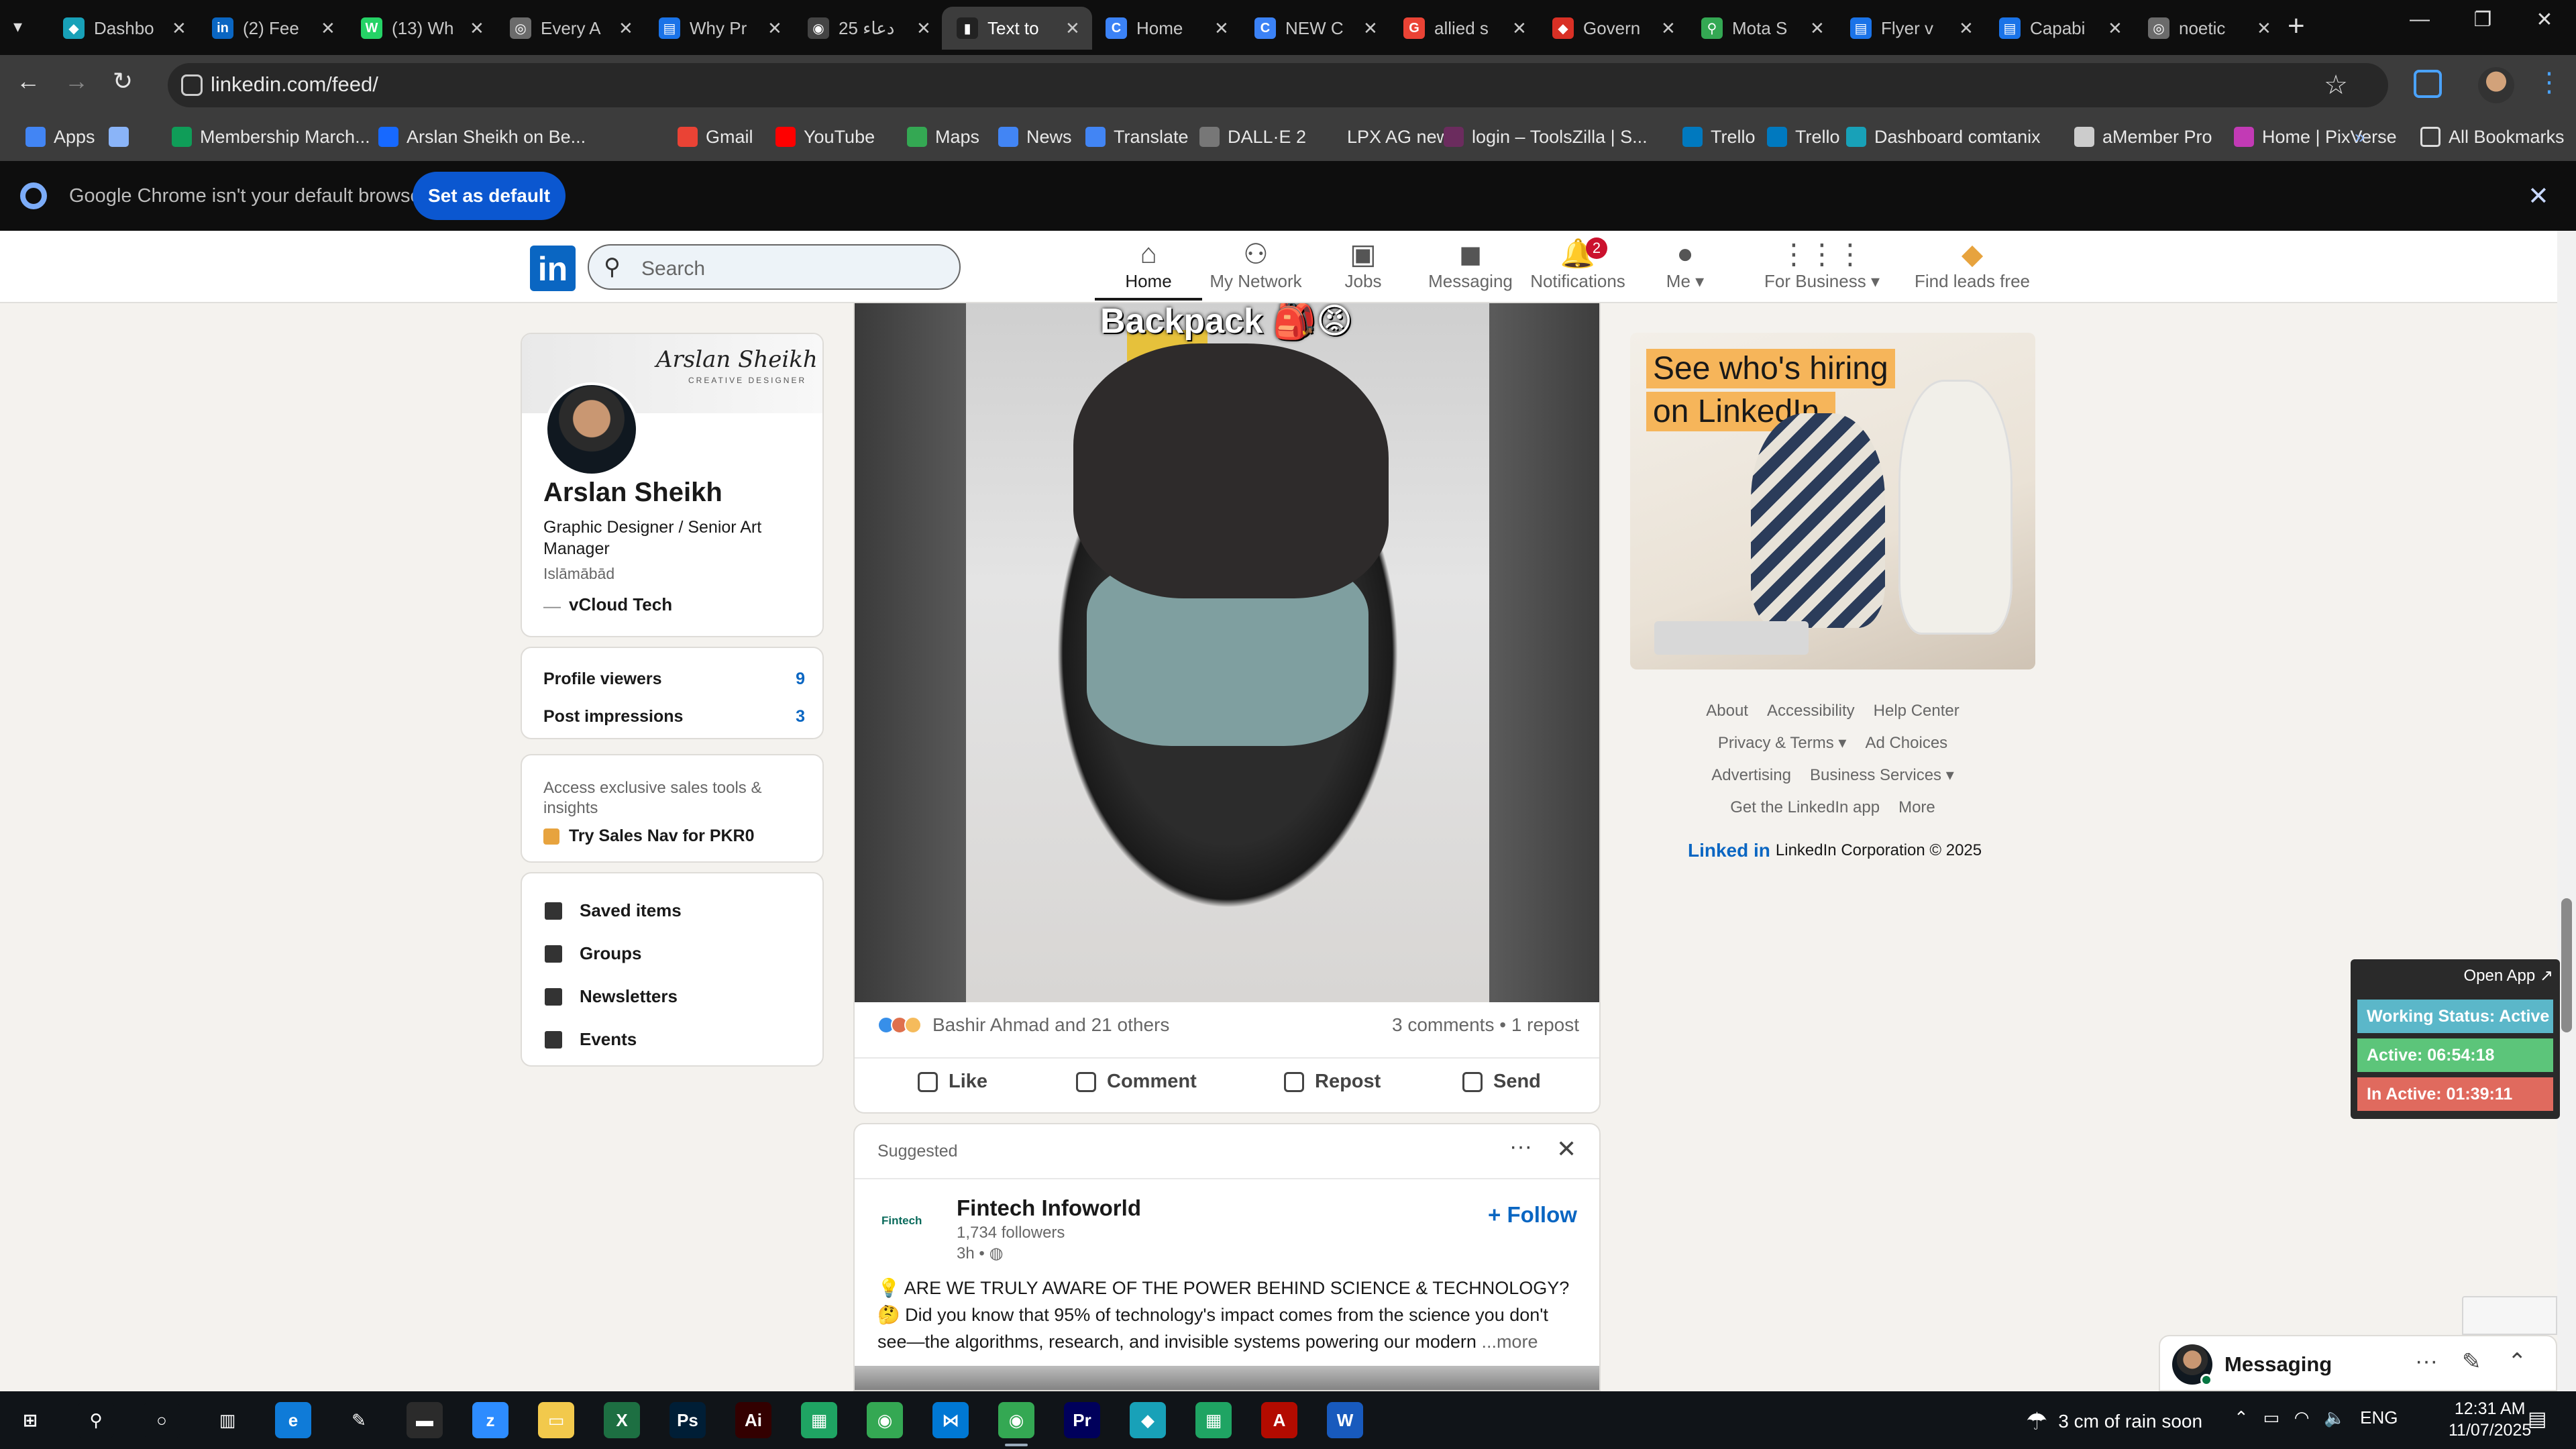 The image size is (2576, 1449). Describe the element at coordinates (1509, 1342) in the screenshot. I see `see-more-link: ...more` at that location.